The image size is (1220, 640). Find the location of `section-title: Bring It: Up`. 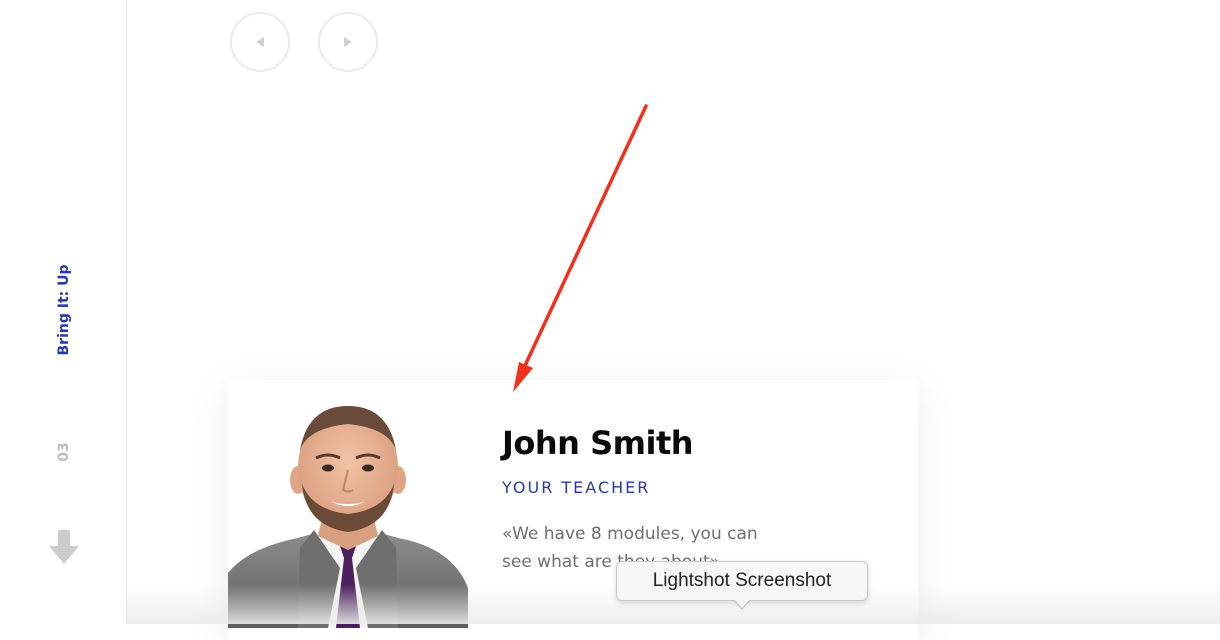

section-title: Bring It: Up is located at coordinates (64, 310).